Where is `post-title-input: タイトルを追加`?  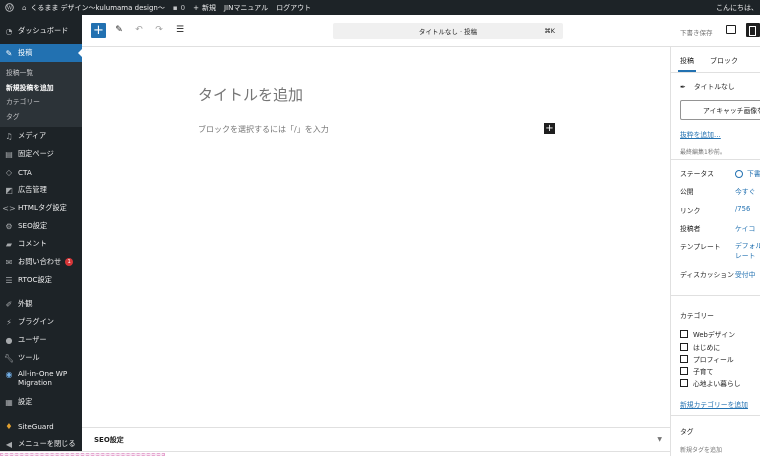
post-title-input: タイトルを追加 is located at coordinates (250, 94).